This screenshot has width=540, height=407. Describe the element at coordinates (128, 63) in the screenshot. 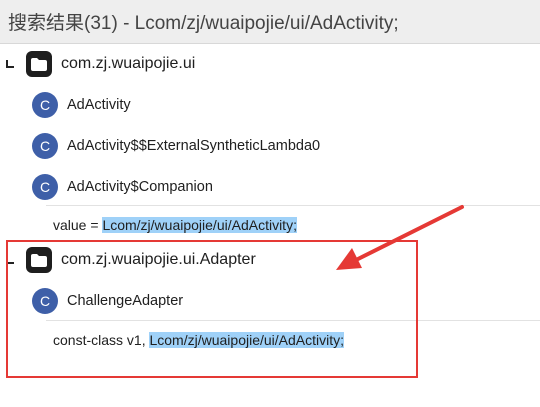

I see `package-label: com.zj.wuaipojie.ui` at that location.